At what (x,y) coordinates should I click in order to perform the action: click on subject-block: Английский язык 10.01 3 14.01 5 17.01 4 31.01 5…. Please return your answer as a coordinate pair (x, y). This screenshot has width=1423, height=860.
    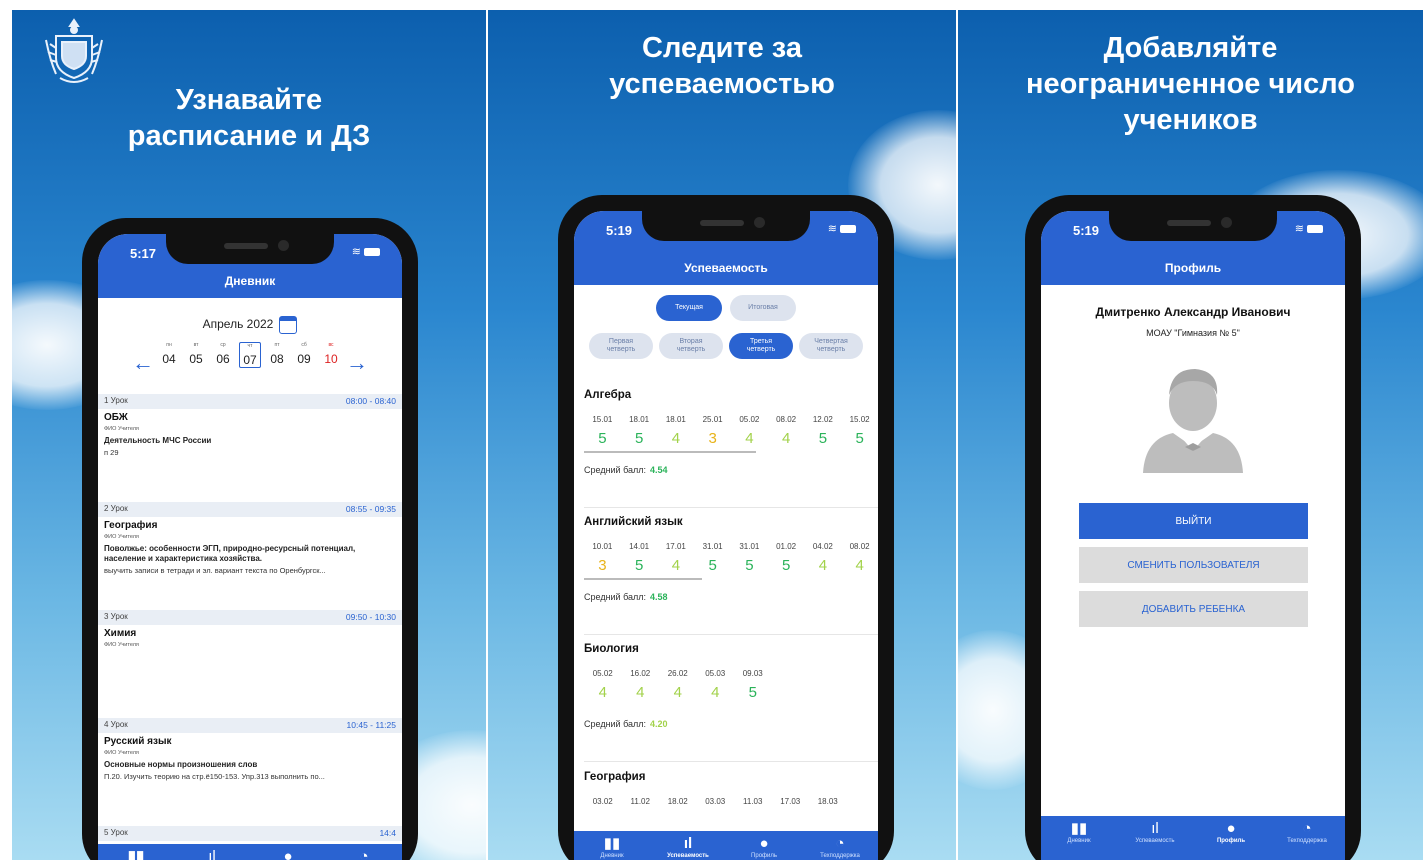
    Looking at the image, I should click on (731, 559).